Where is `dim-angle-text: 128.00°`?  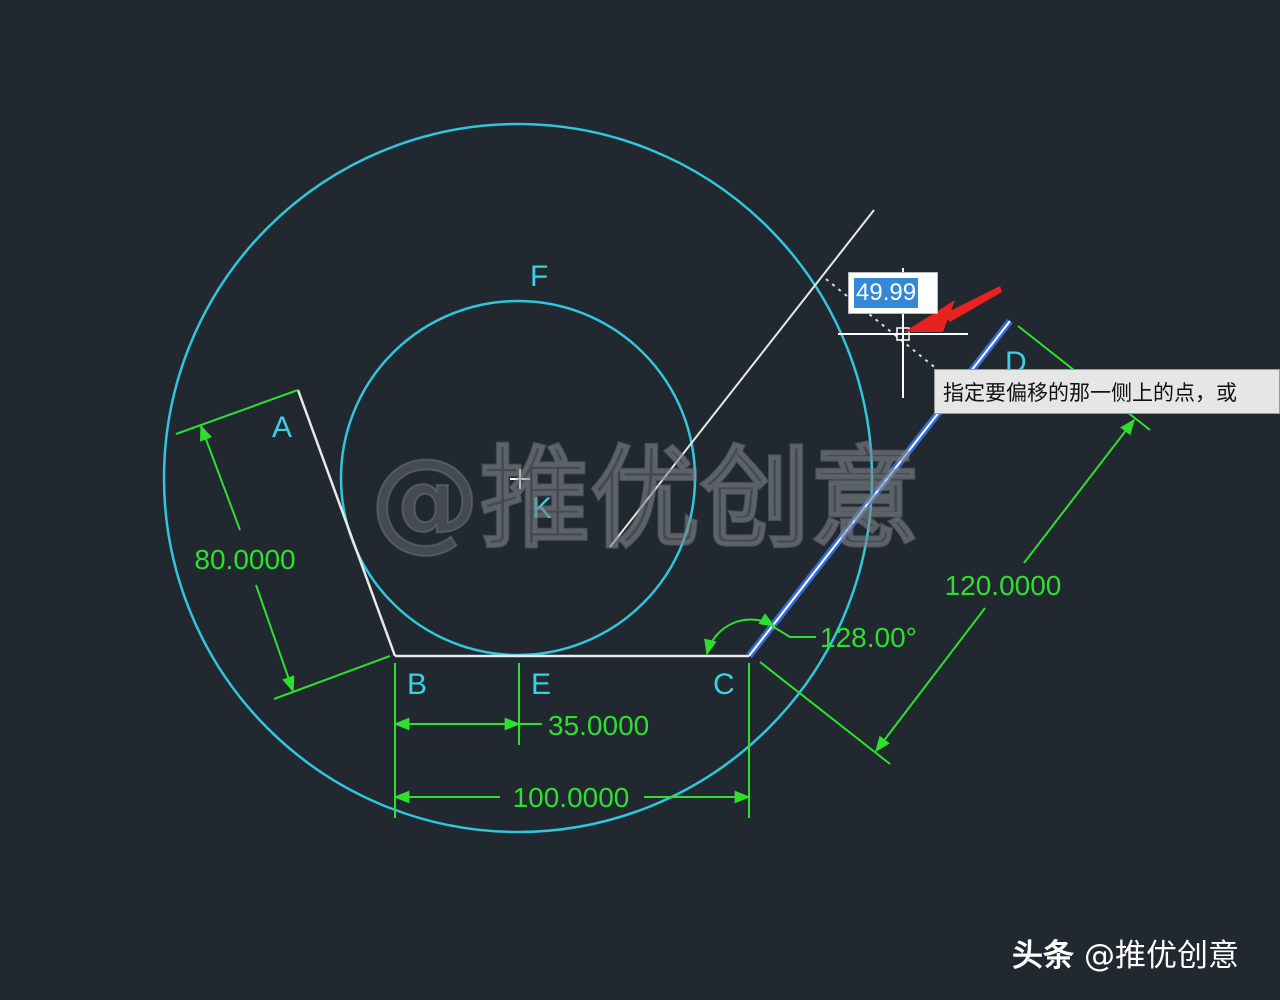
dim-angle-text: 128.00° is located at coordinates (868, 637).